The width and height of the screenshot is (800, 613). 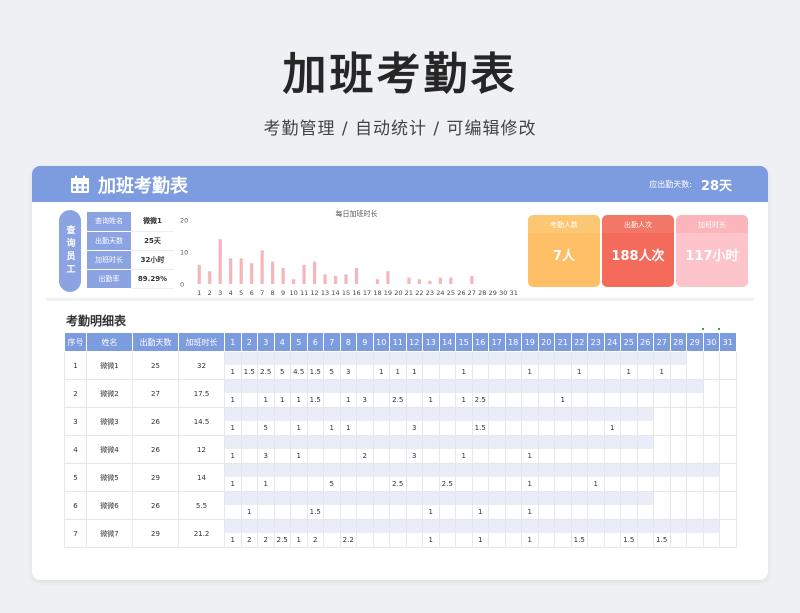 What do you see at coordinates (155, 365) in the screenshot?
I see `cell-days: 25` at bounding box center [155, 365].